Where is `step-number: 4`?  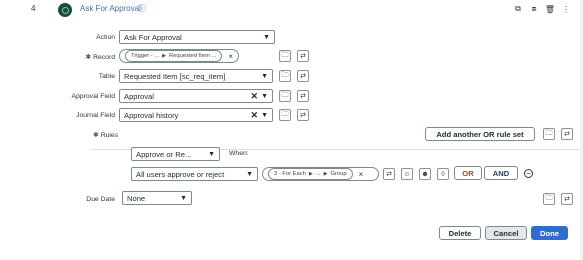
step-number: 4 is located at coordinates (33, 8).